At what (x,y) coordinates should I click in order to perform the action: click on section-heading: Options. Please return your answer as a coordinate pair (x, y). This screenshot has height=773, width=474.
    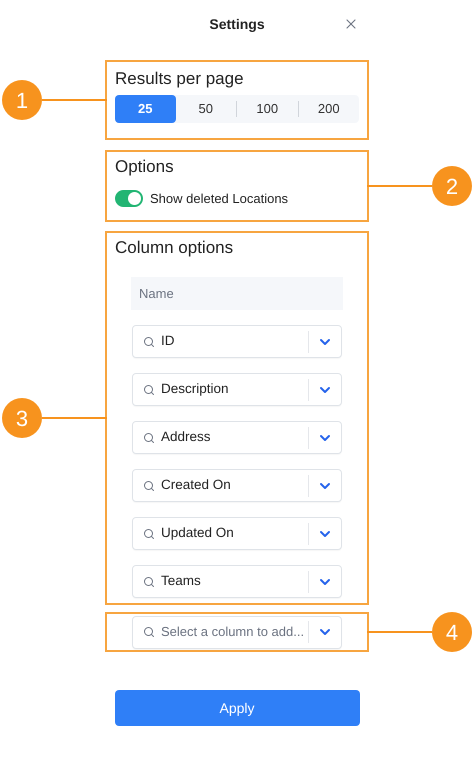
    Looking at the image, I should click on (145, 167).